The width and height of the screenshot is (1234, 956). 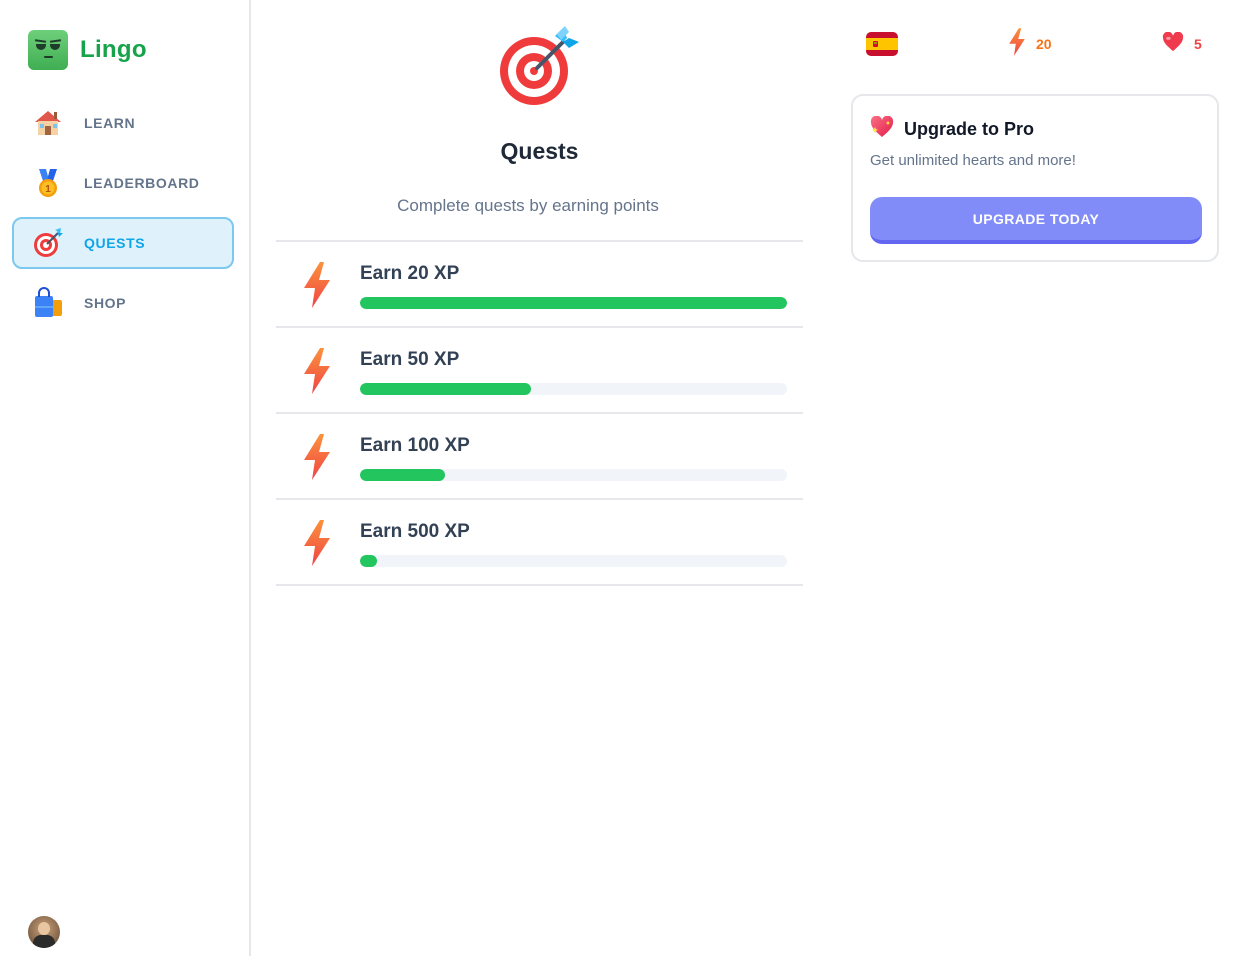 What do you see at coordinates (539, 285) in the screenshot?
I see `quest-item: Earn 20 XP` at bounding box center [539, 285].